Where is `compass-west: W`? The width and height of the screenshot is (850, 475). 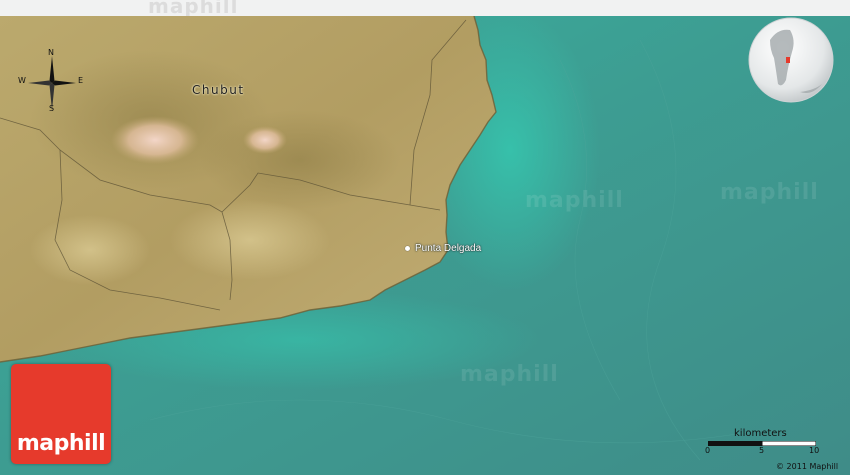 compass-west: W is located at coordinates (22, 80).